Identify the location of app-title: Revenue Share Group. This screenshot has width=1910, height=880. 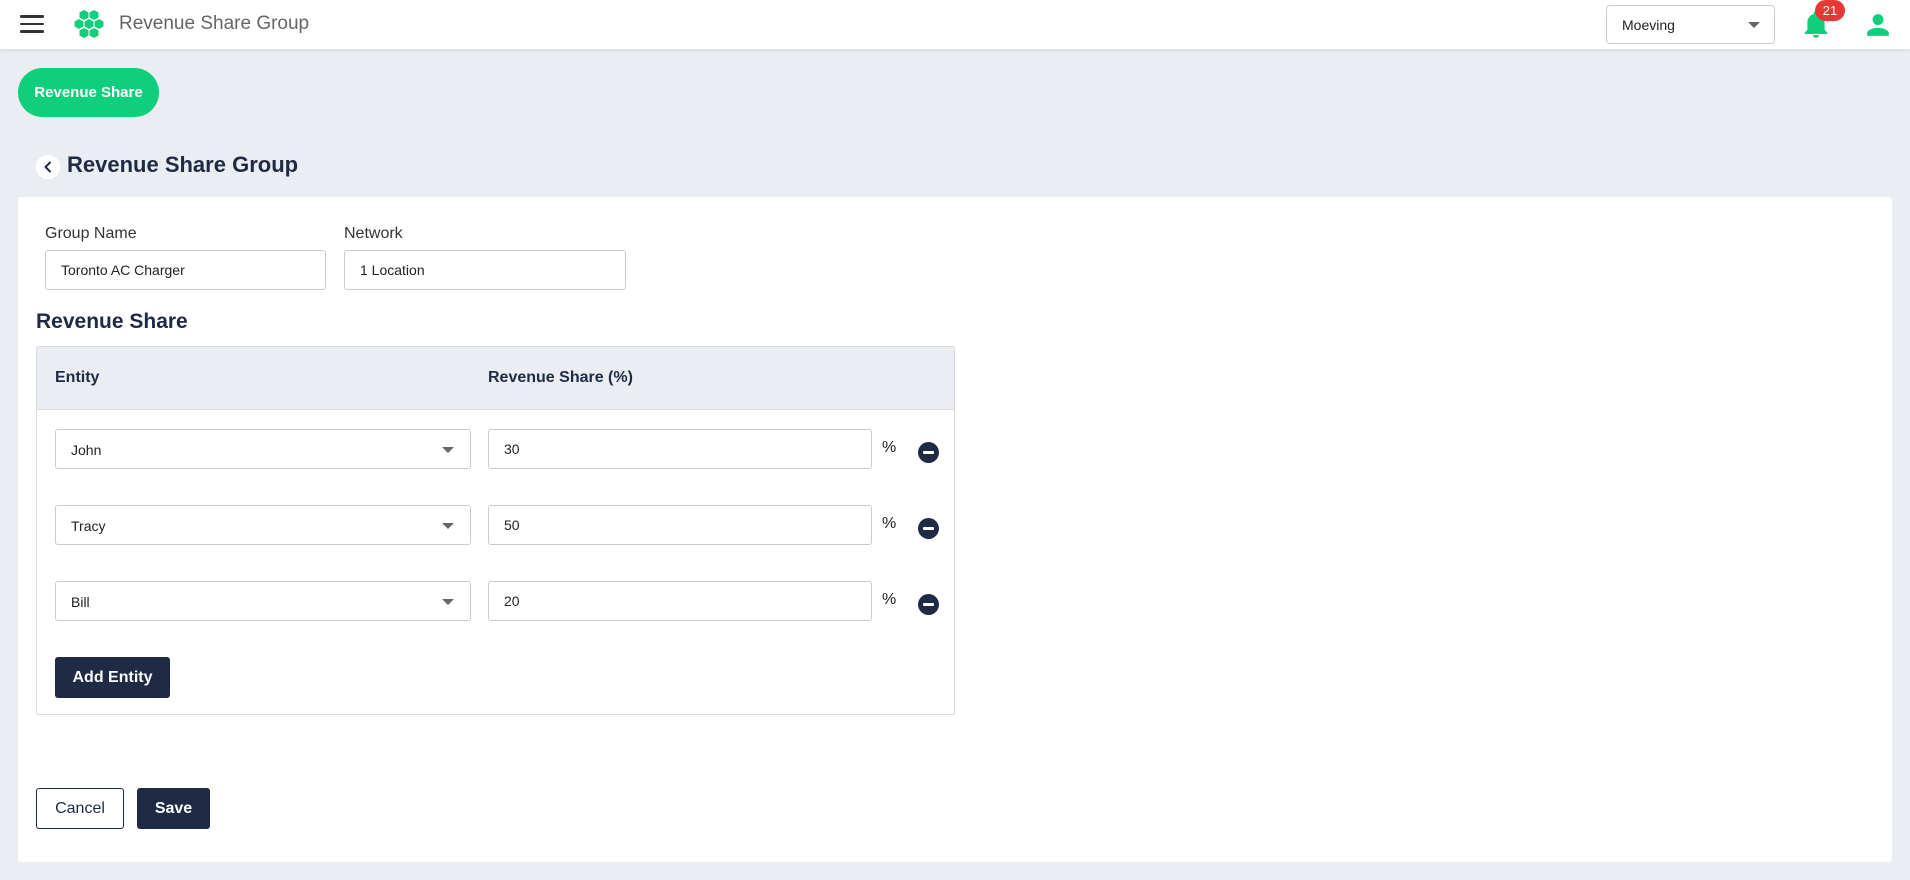
(214, 23).